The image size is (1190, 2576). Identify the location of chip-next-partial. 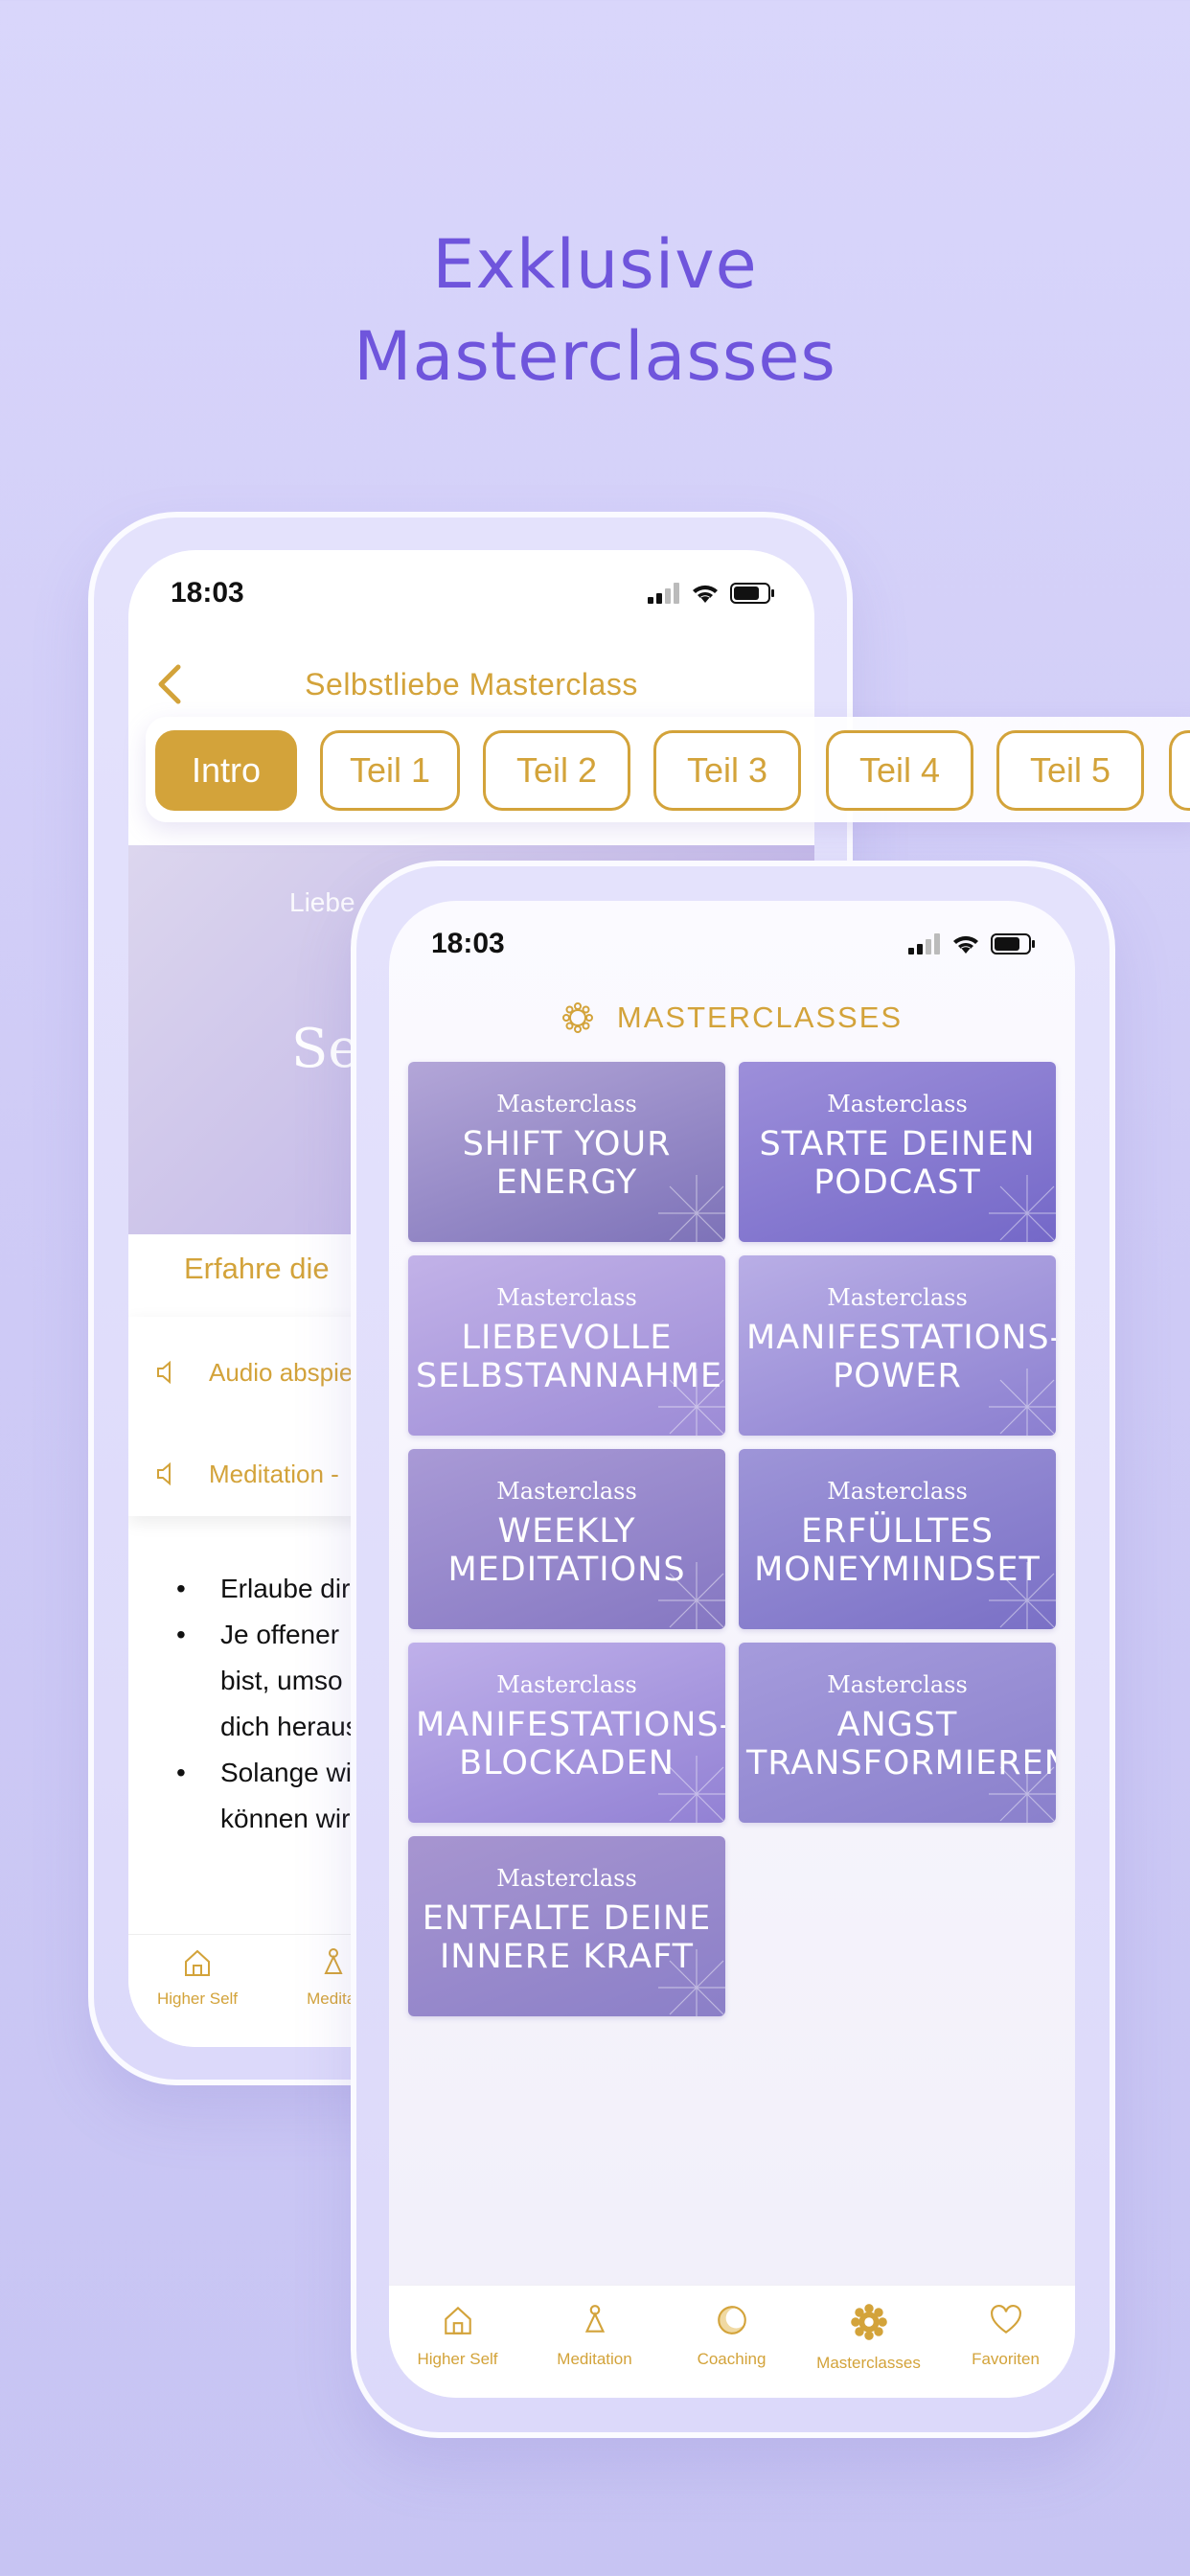
(1180, 770).